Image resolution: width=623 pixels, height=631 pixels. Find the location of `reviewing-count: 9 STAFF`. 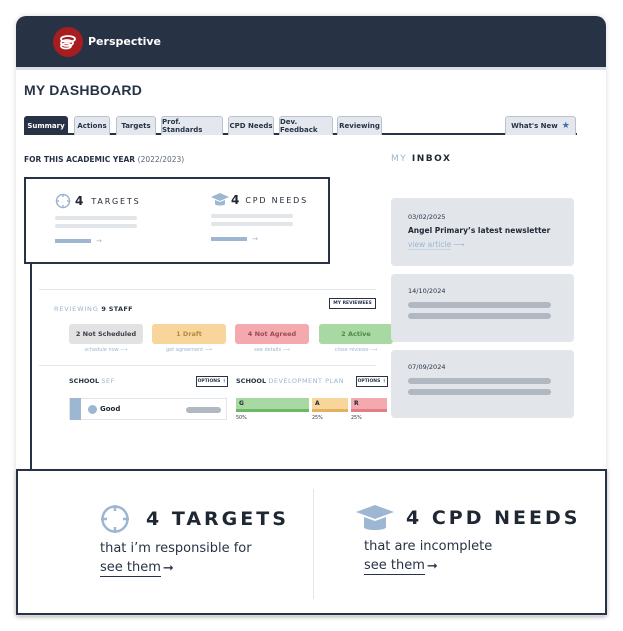

reviewing-count: 9 STAFF is located at coordinates (117, 309).